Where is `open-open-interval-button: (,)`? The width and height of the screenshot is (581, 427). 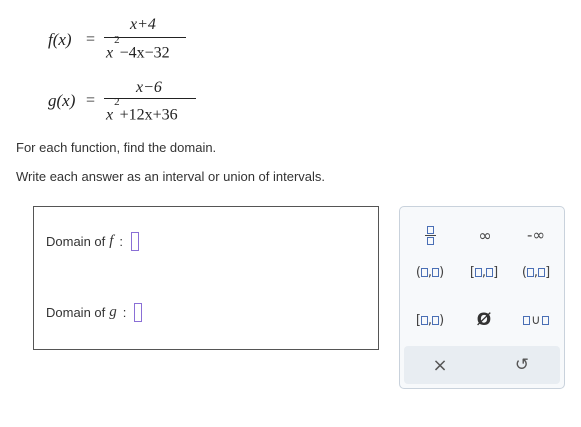
open-open-interval-button: (,) is located at coordinates (430, 272).